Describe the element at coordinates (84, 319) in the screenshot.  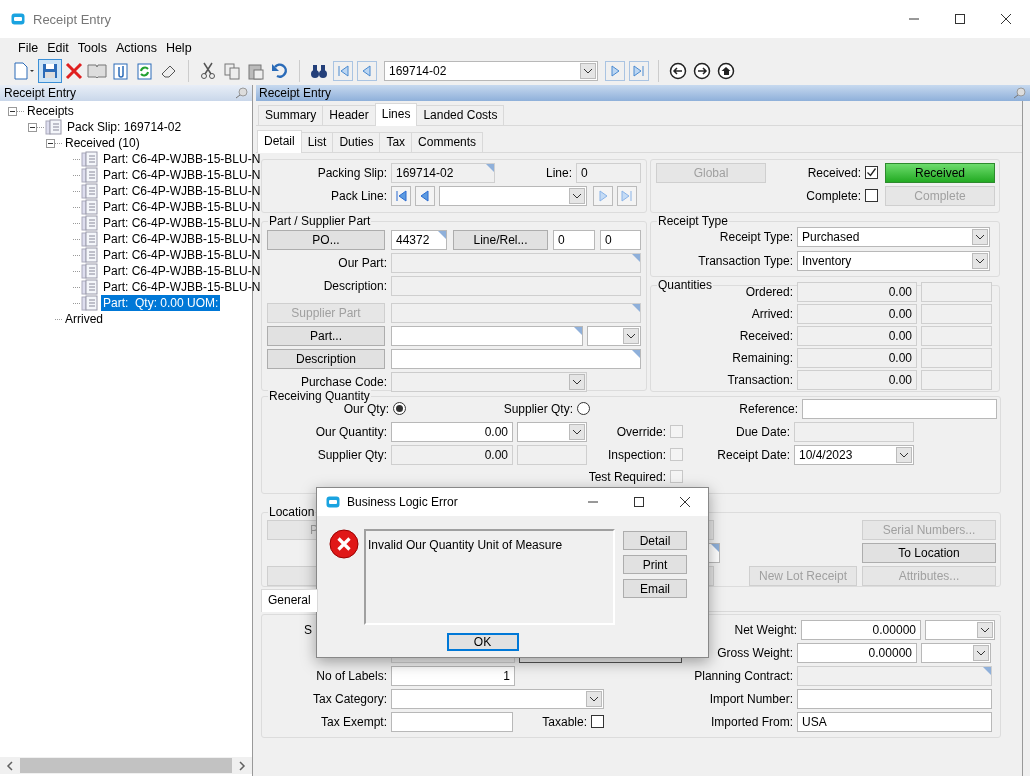
I see `tree-item: Arrived` at that location.